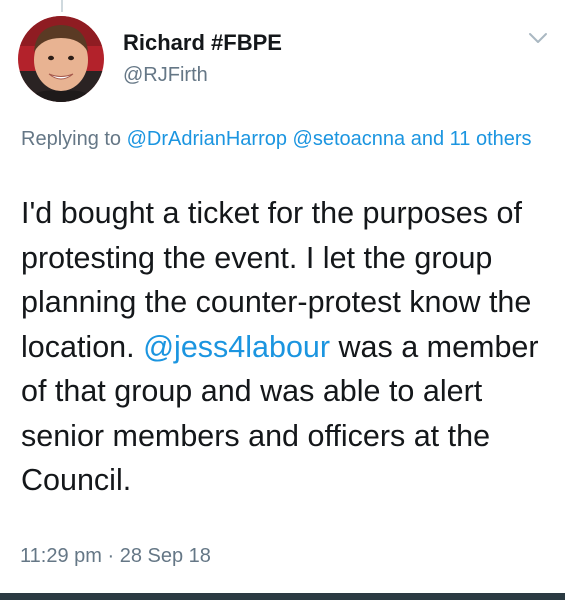 The image size is (565, 600). What do you see at coordinates (538, 38) in the screenshot?
I see `chevron-down-icon` at bounding box center [538, 38].